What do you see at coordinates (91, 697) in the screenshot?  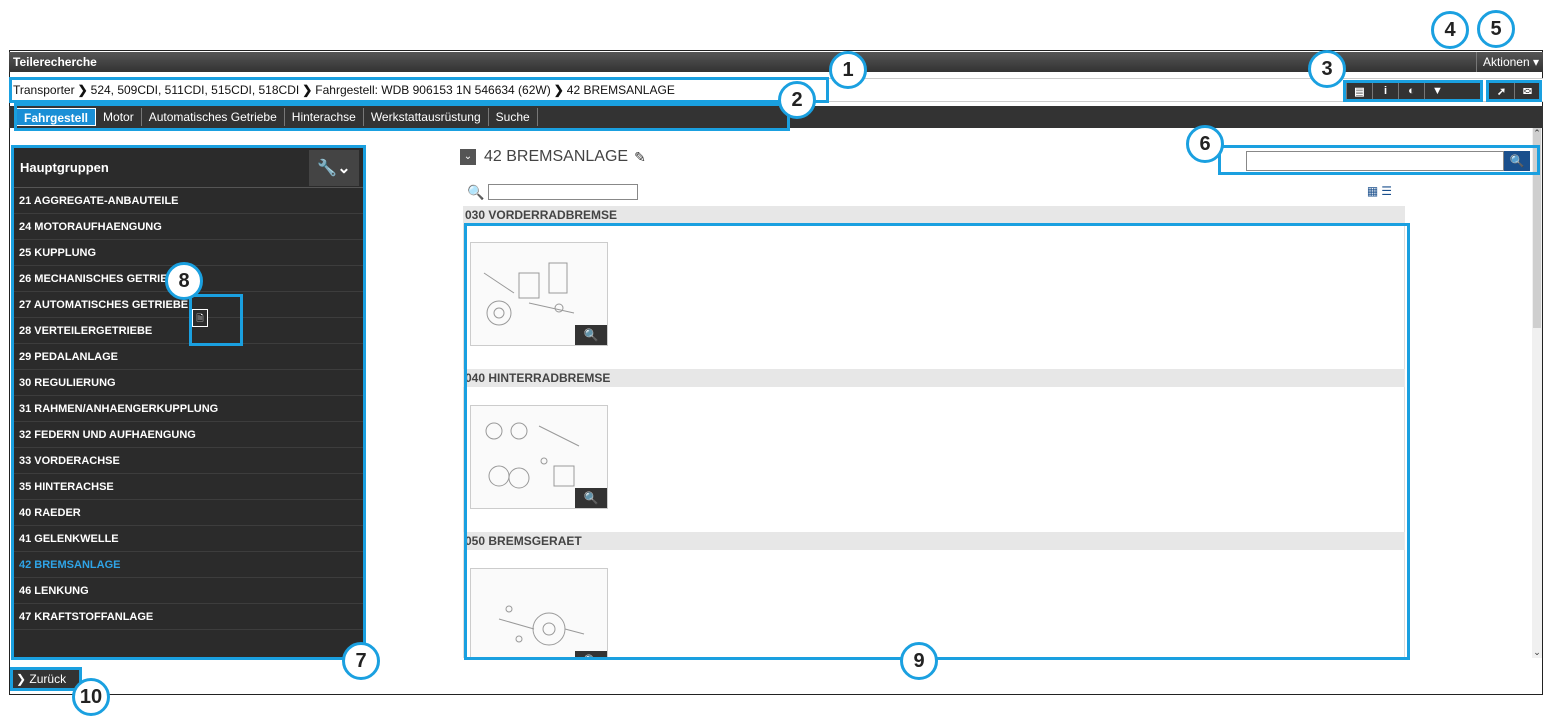 I see `callout-badge: 10` at bounding box center [91, 697].